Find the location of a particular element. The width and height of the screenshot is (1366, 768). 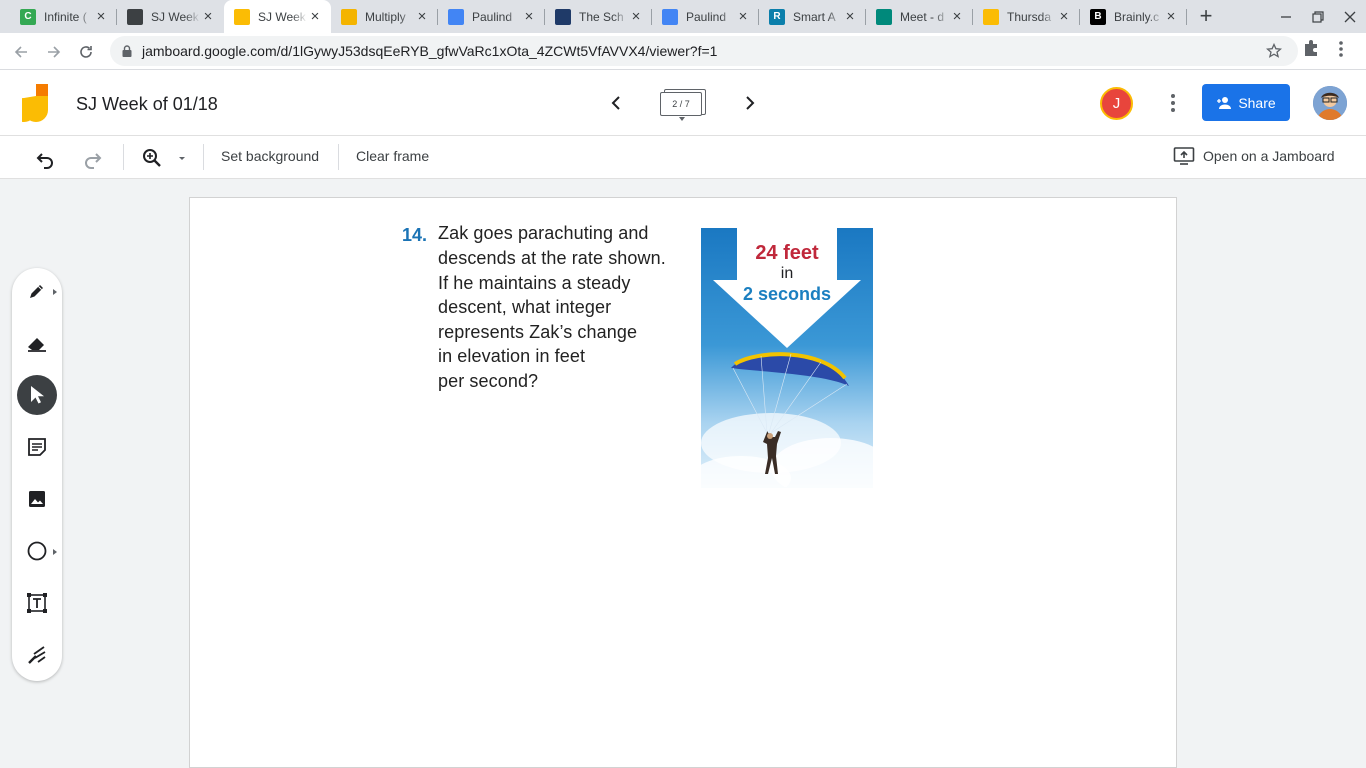

restore-button is located at coordinates (1318, 16).